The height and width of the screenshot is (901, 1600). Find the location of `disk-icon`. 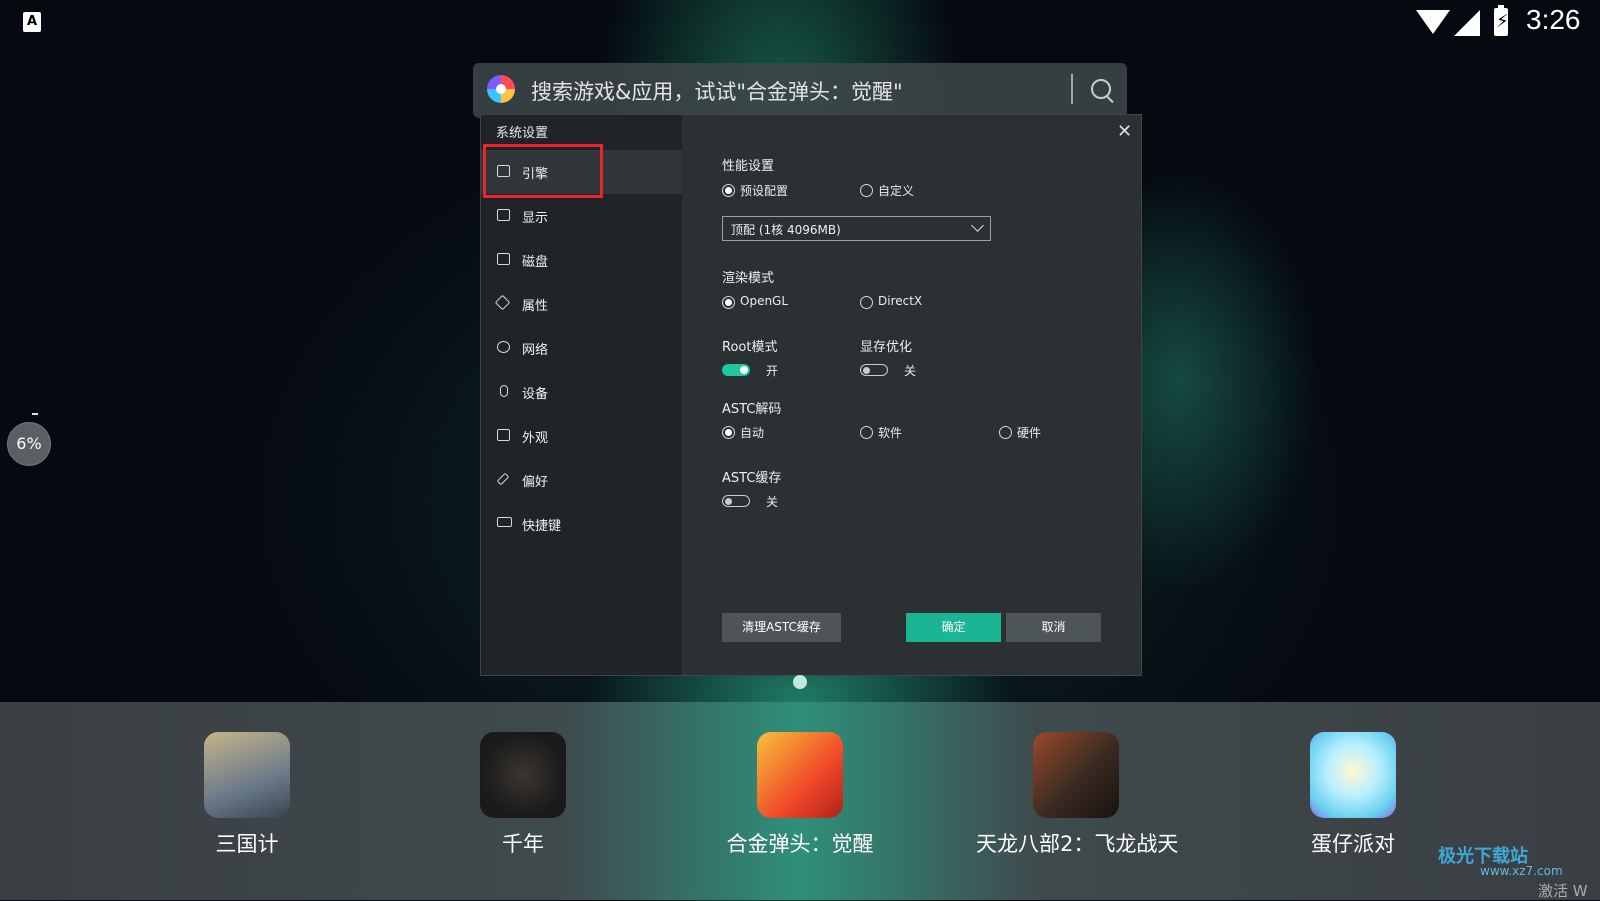

disk-icon is located at coordinates (503, 259).